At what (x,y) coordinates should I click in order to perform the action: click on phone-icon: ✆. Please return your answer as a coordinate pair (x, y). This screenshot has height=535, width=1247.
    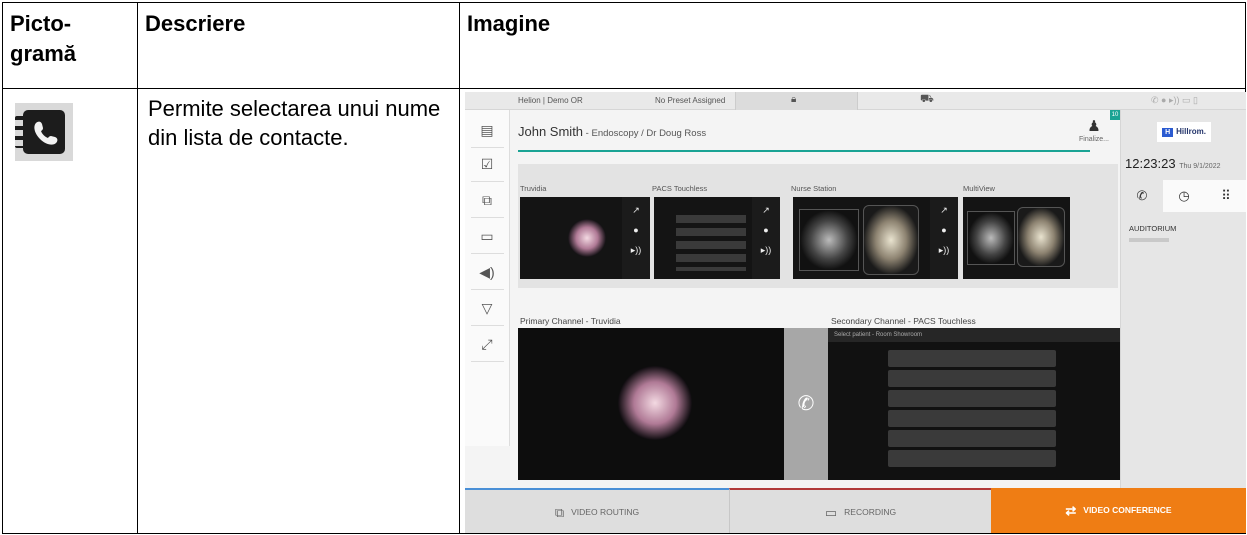
    Looking at the image, I should click on (806, 404).